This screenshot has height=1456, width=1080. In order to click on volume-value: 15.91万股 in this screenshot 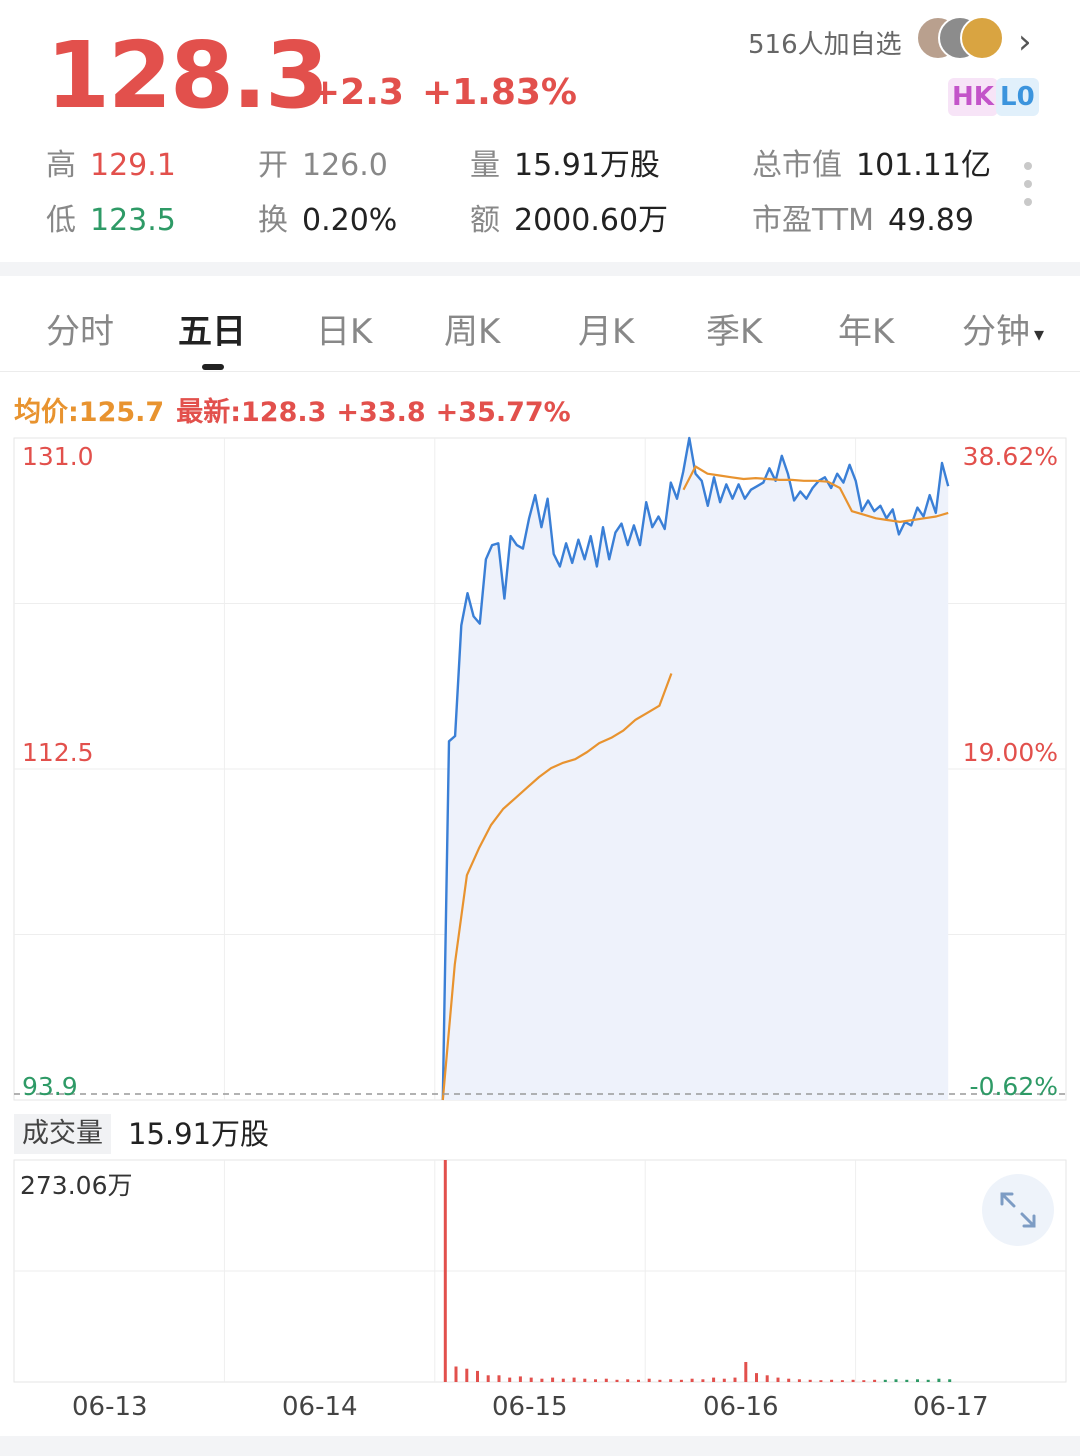, I will do `click(199, 1134)`.